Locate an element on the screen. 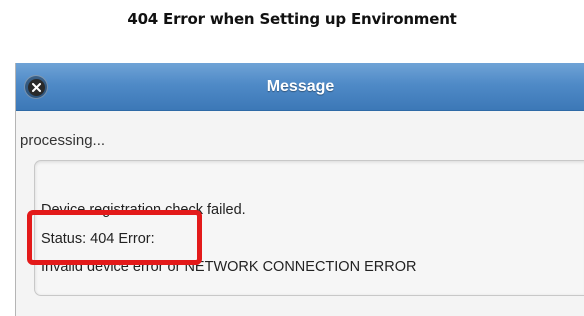  close-button is located at coordinates (36, 87).